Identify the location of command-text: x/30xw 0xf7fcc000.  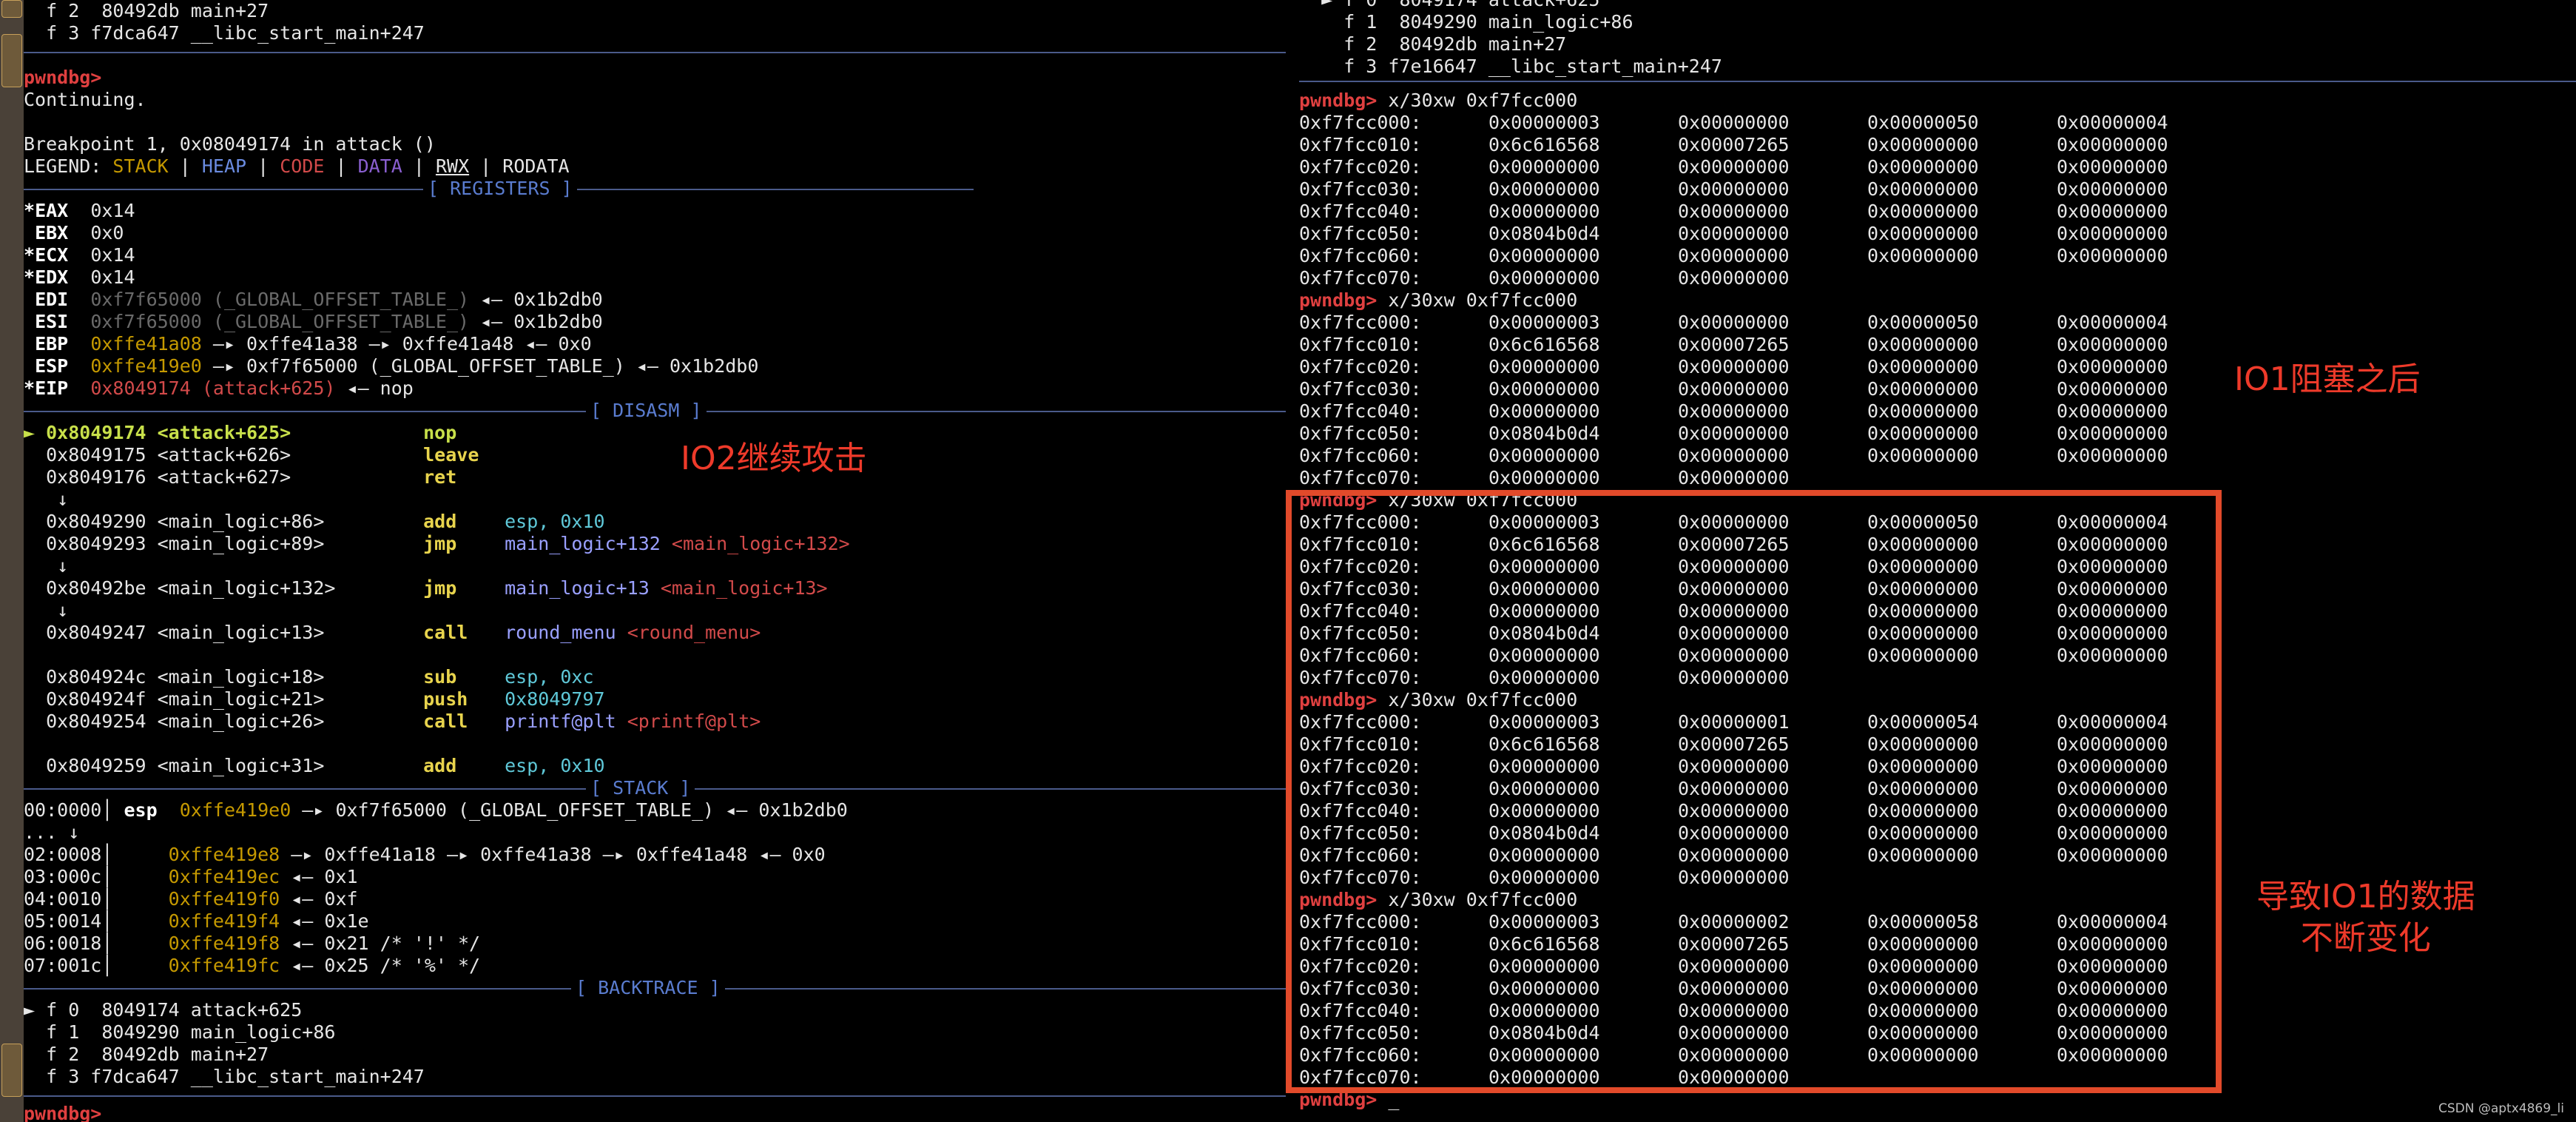
(1477, 100).